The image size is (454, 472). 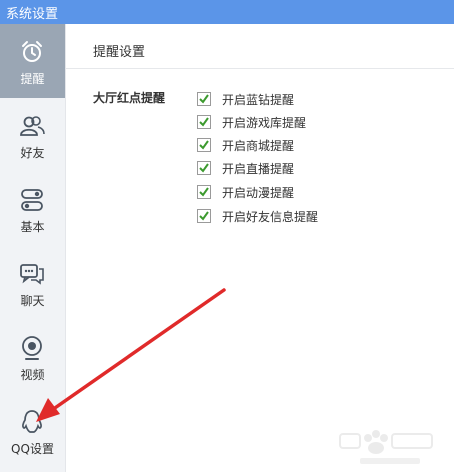 I want to click on option-label: 开启好友信息提醒, so click(x=270, y=217).